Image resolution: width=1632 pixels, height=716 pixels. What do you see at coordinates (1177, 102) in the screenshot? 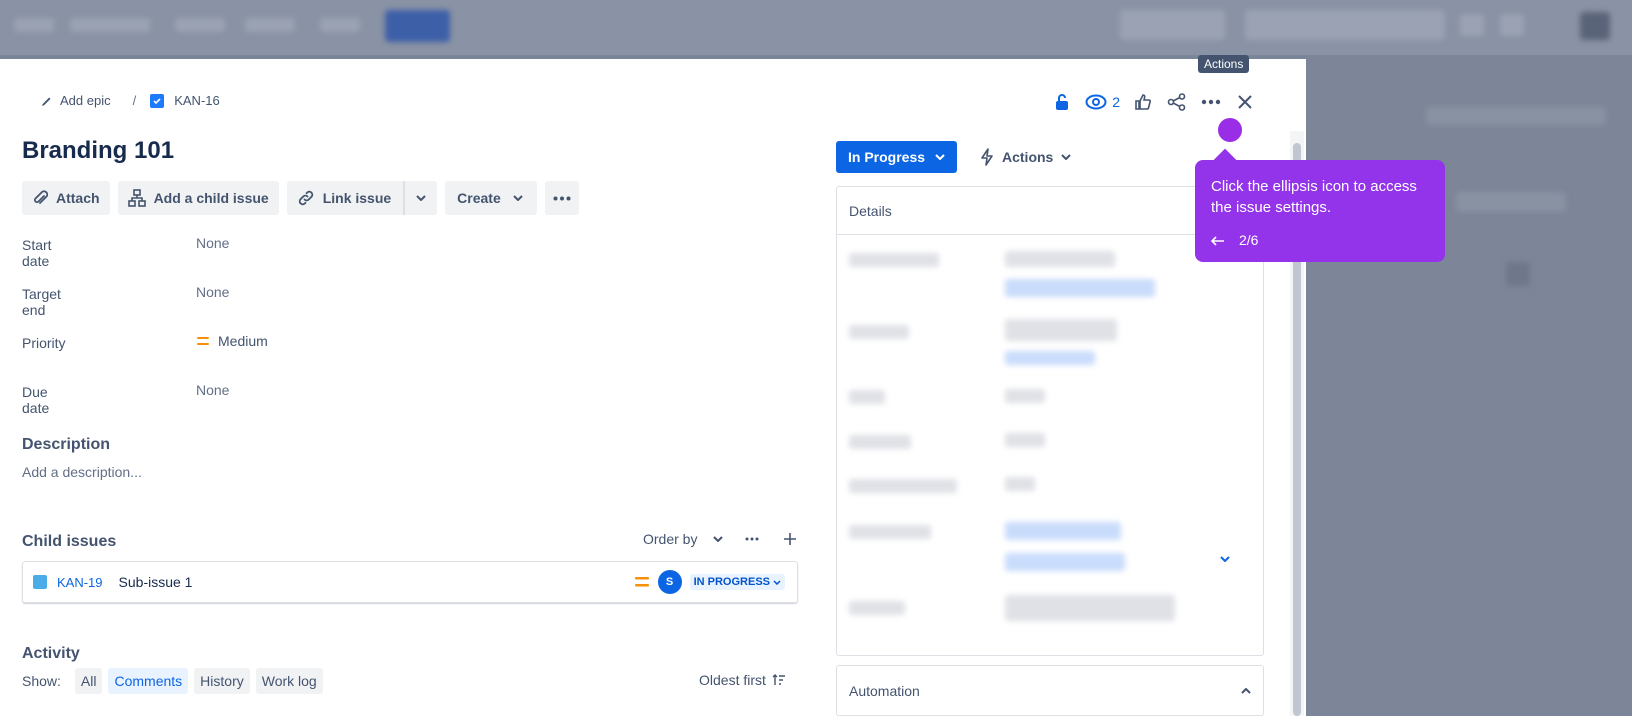
I see `share-icon` at bounding box center [1177, 102].